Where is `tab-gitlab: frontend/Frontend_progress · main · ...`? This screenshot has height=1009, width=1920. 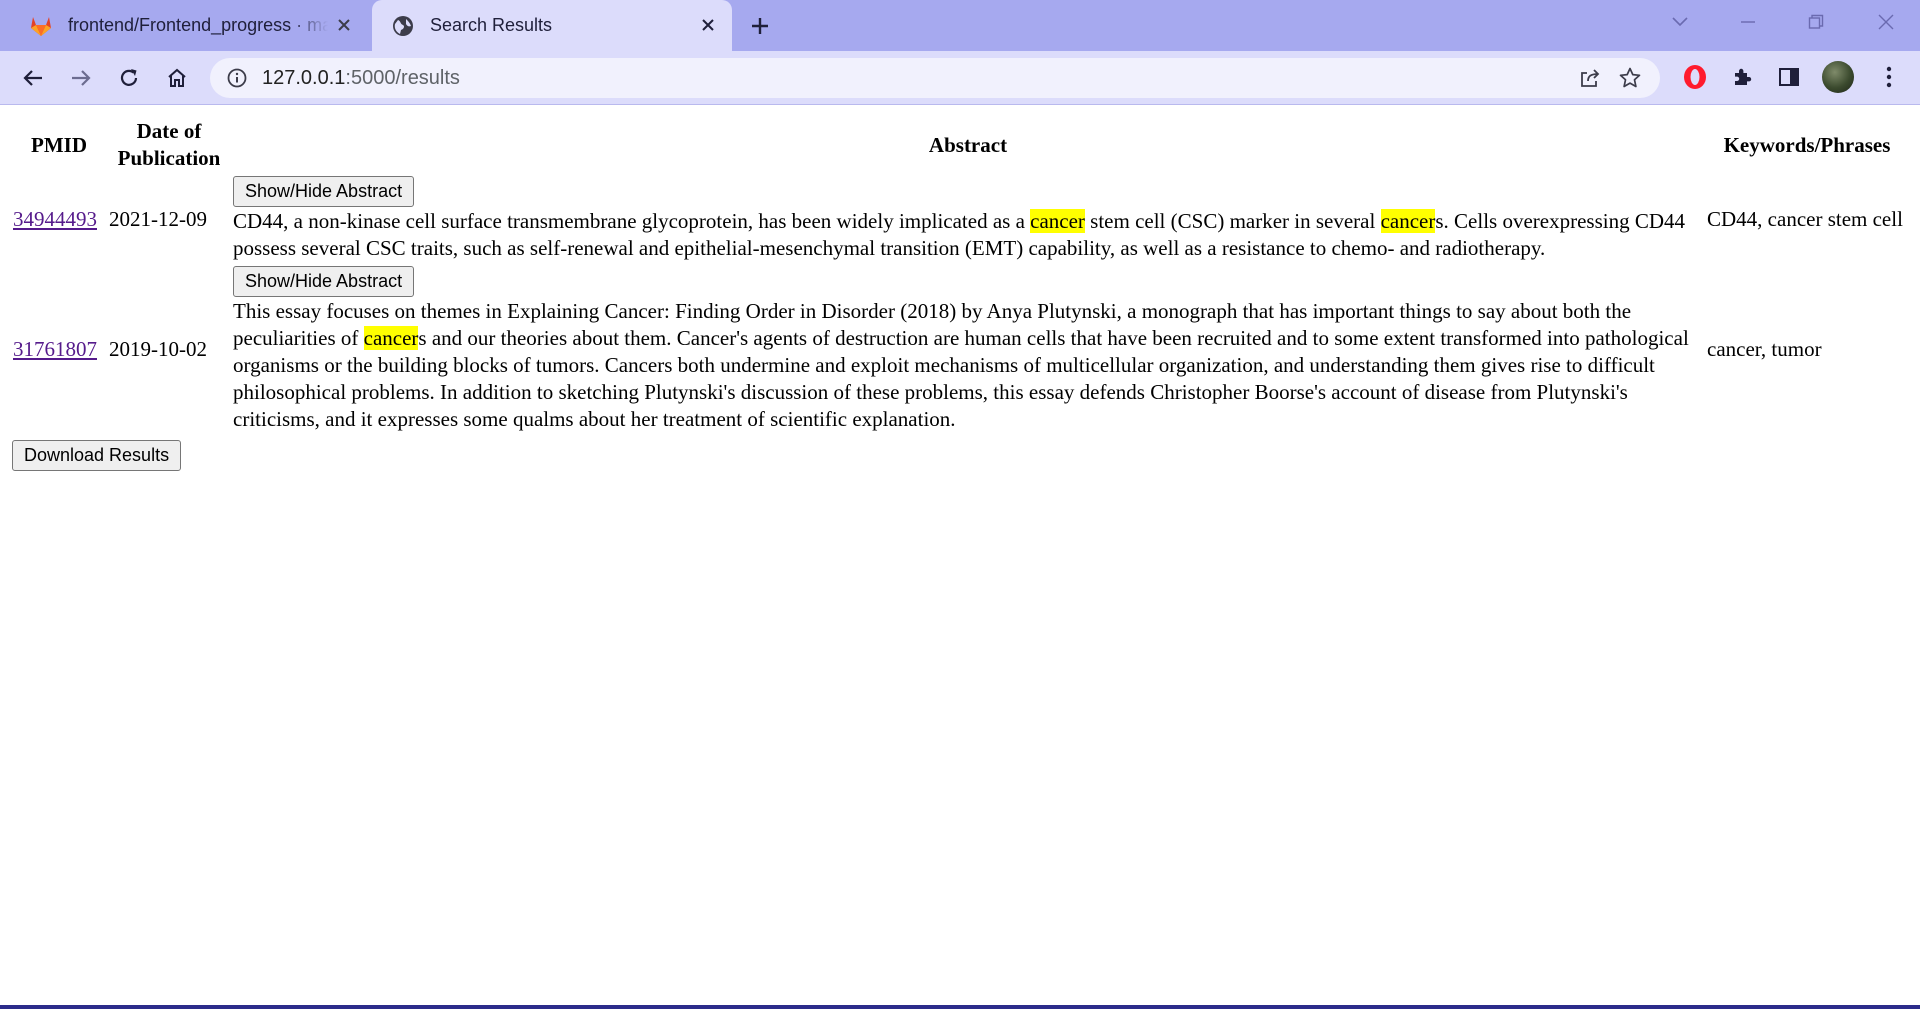
tab-gitlab: frontend/Frontend_progress · main · ... is located at coordinates (184, 25).